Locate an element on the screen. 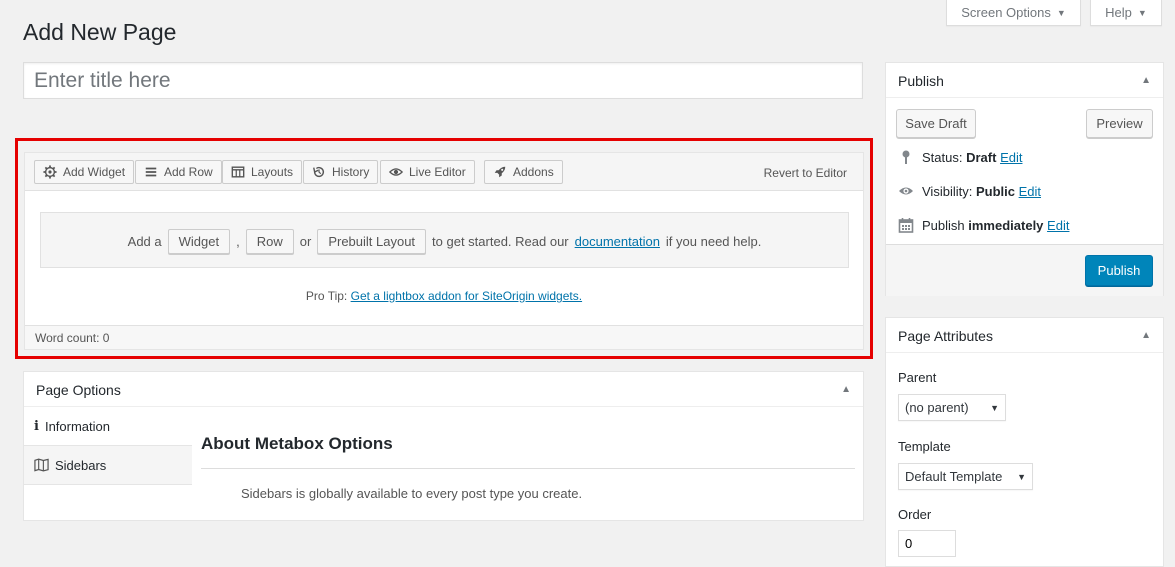  addons-button: Addons is located at coordinates (523, 172).